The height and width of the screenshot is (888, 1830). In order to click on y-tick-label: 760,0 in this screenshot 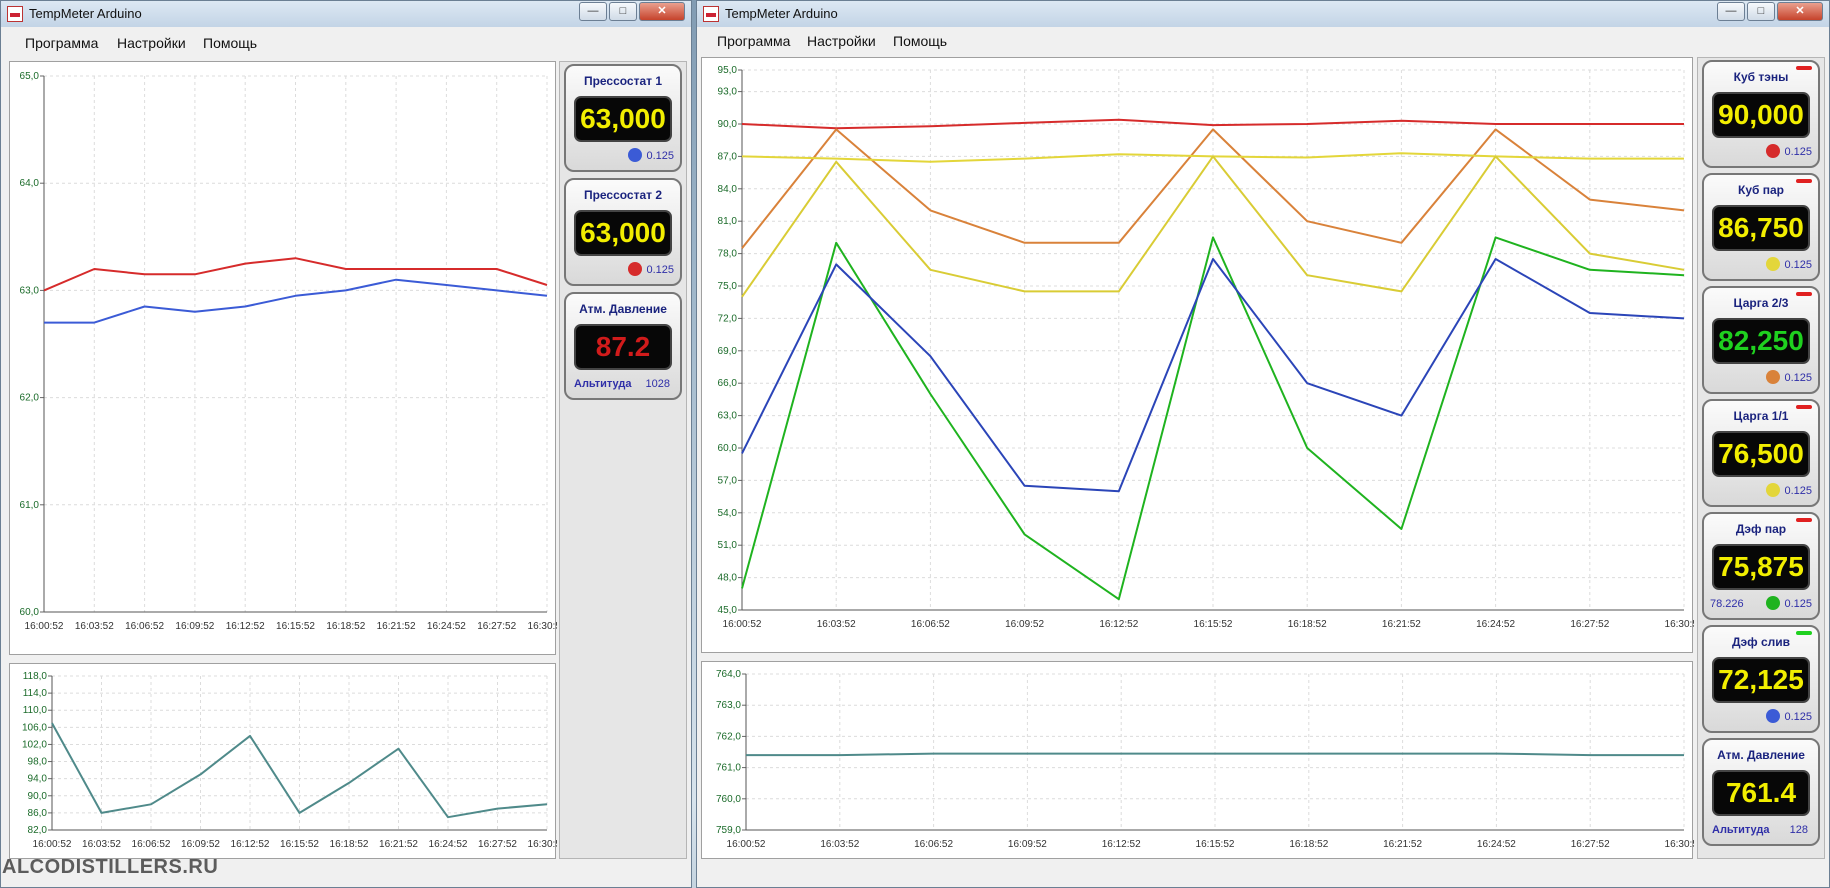, I will do `click(728, 799)`.